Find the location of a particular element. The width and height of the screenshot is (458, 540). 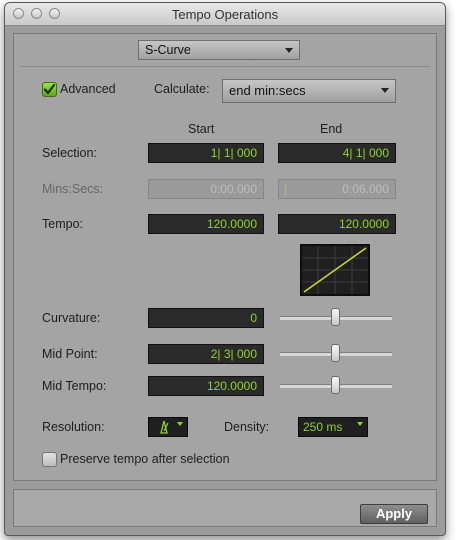

mid-point-label: Mid Point: is located at coordinates (70, 354).